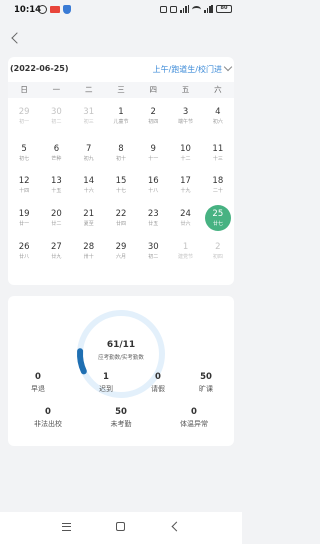  What do you see at coordinates (121, 345) in the screenshot?
I see `ring-value: 61/11` at bounding box center [121, 345].